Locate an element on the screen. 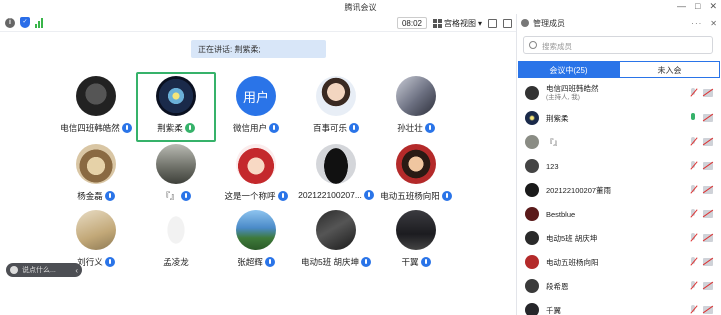 This screenshot has height=315, width=721. participant-tile: 这是一个称呼 is located at coordinates (256, 175).